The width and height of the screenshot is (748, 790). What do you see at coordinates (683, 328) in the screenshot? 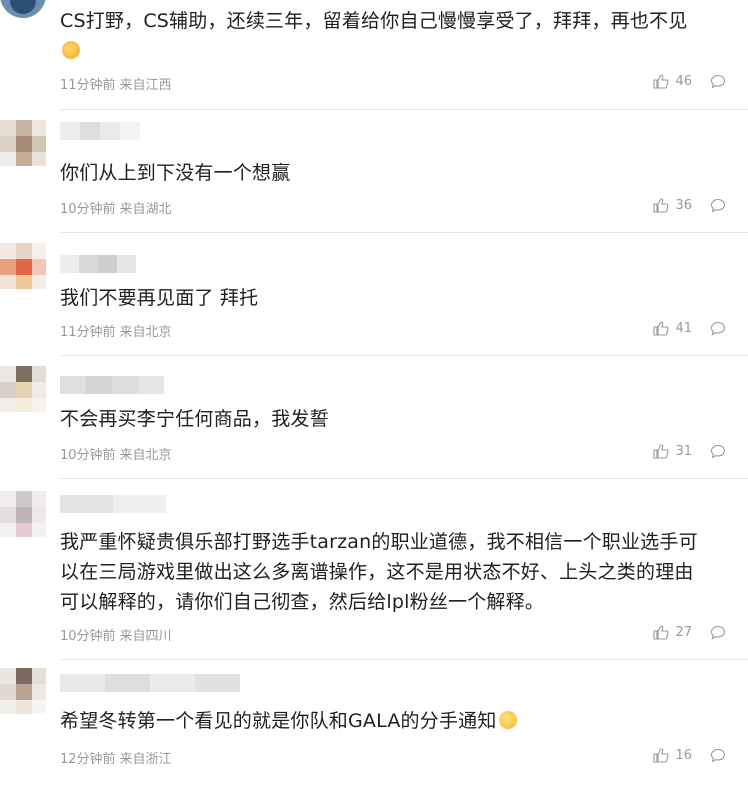
I see `like-count: 41` at bounding box center [683, 328].